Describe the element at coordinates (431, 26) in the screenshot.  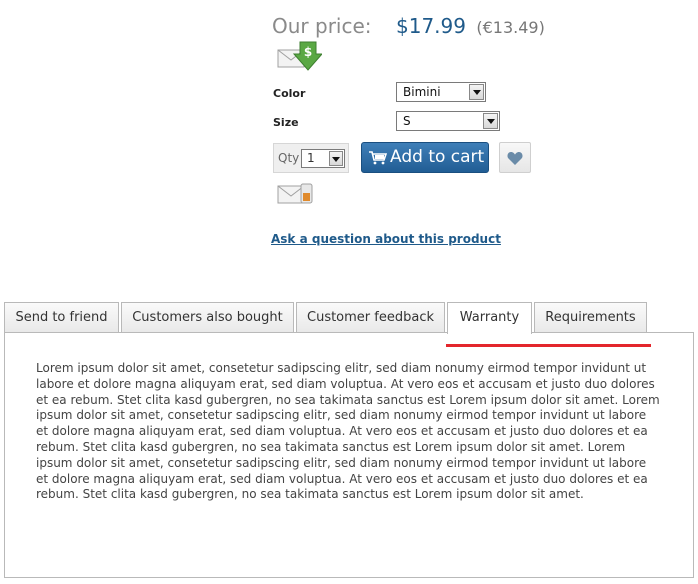
I see `price-primary: $17.99` at that location.